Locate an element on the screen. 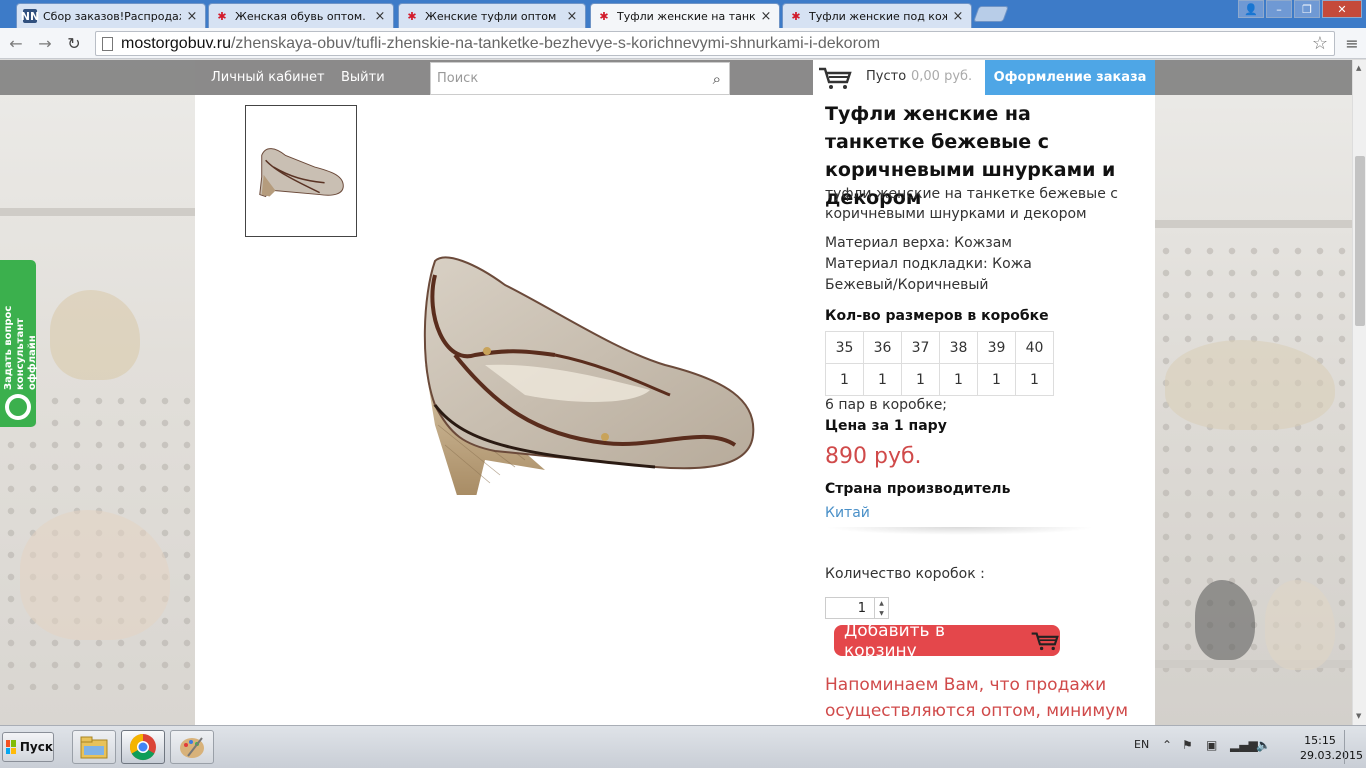 The height and width of the screenshot is (768, 1366). search-input: Поиск ⌕ is located at coordinates (580, 78).